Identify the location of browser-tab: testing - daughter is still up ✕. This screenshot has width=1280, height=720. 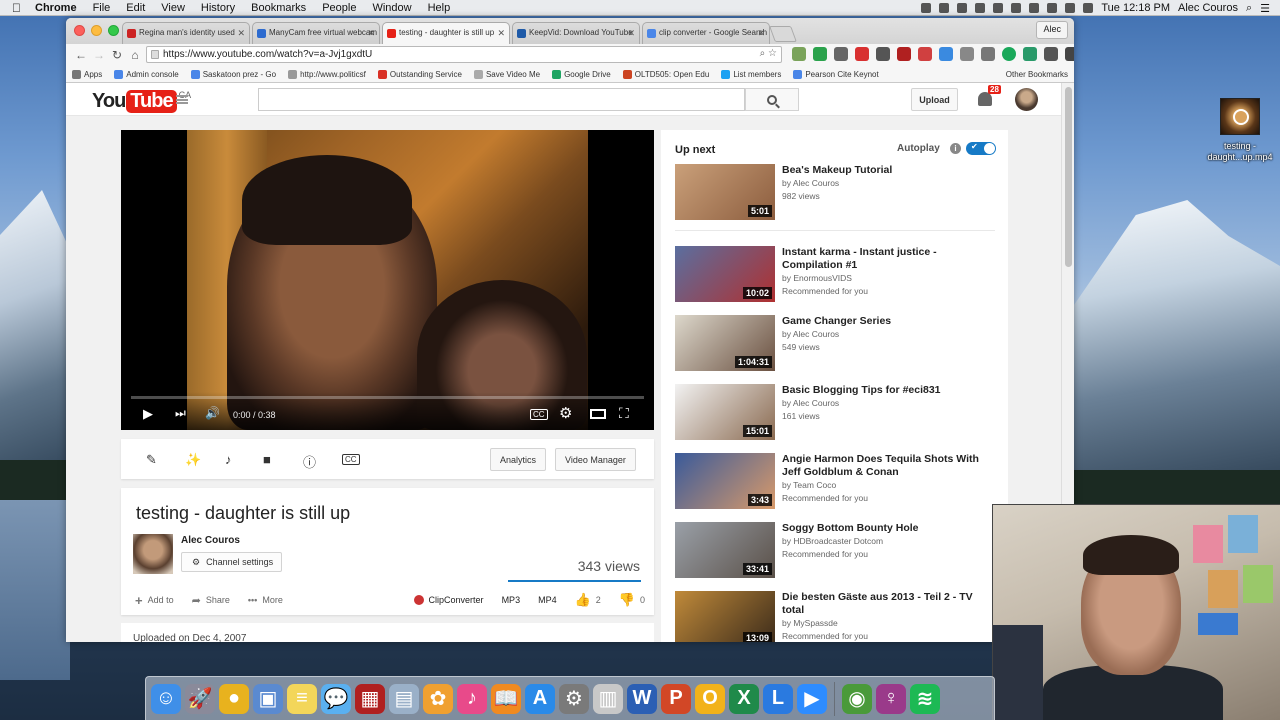
(446, 33).